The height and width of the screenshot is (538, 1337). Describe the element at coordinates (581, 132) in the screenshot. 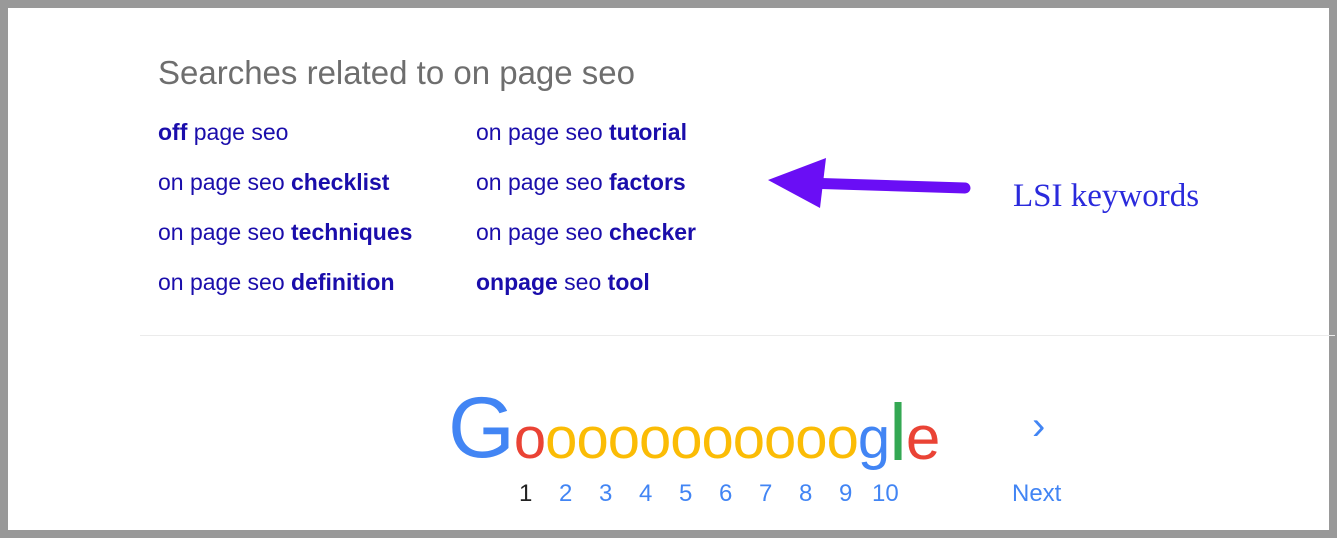

I see `related-link-tutorial: on page seo tutorial` at that location.